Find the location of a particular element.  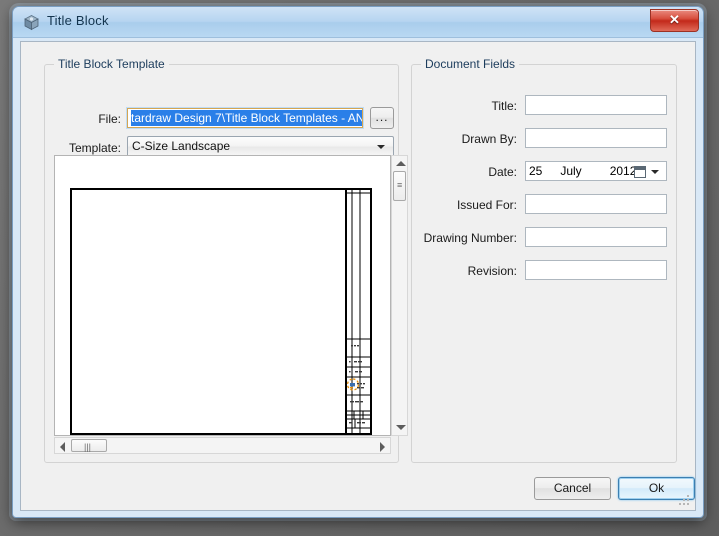

title-field is located at coordinates (596, 105).